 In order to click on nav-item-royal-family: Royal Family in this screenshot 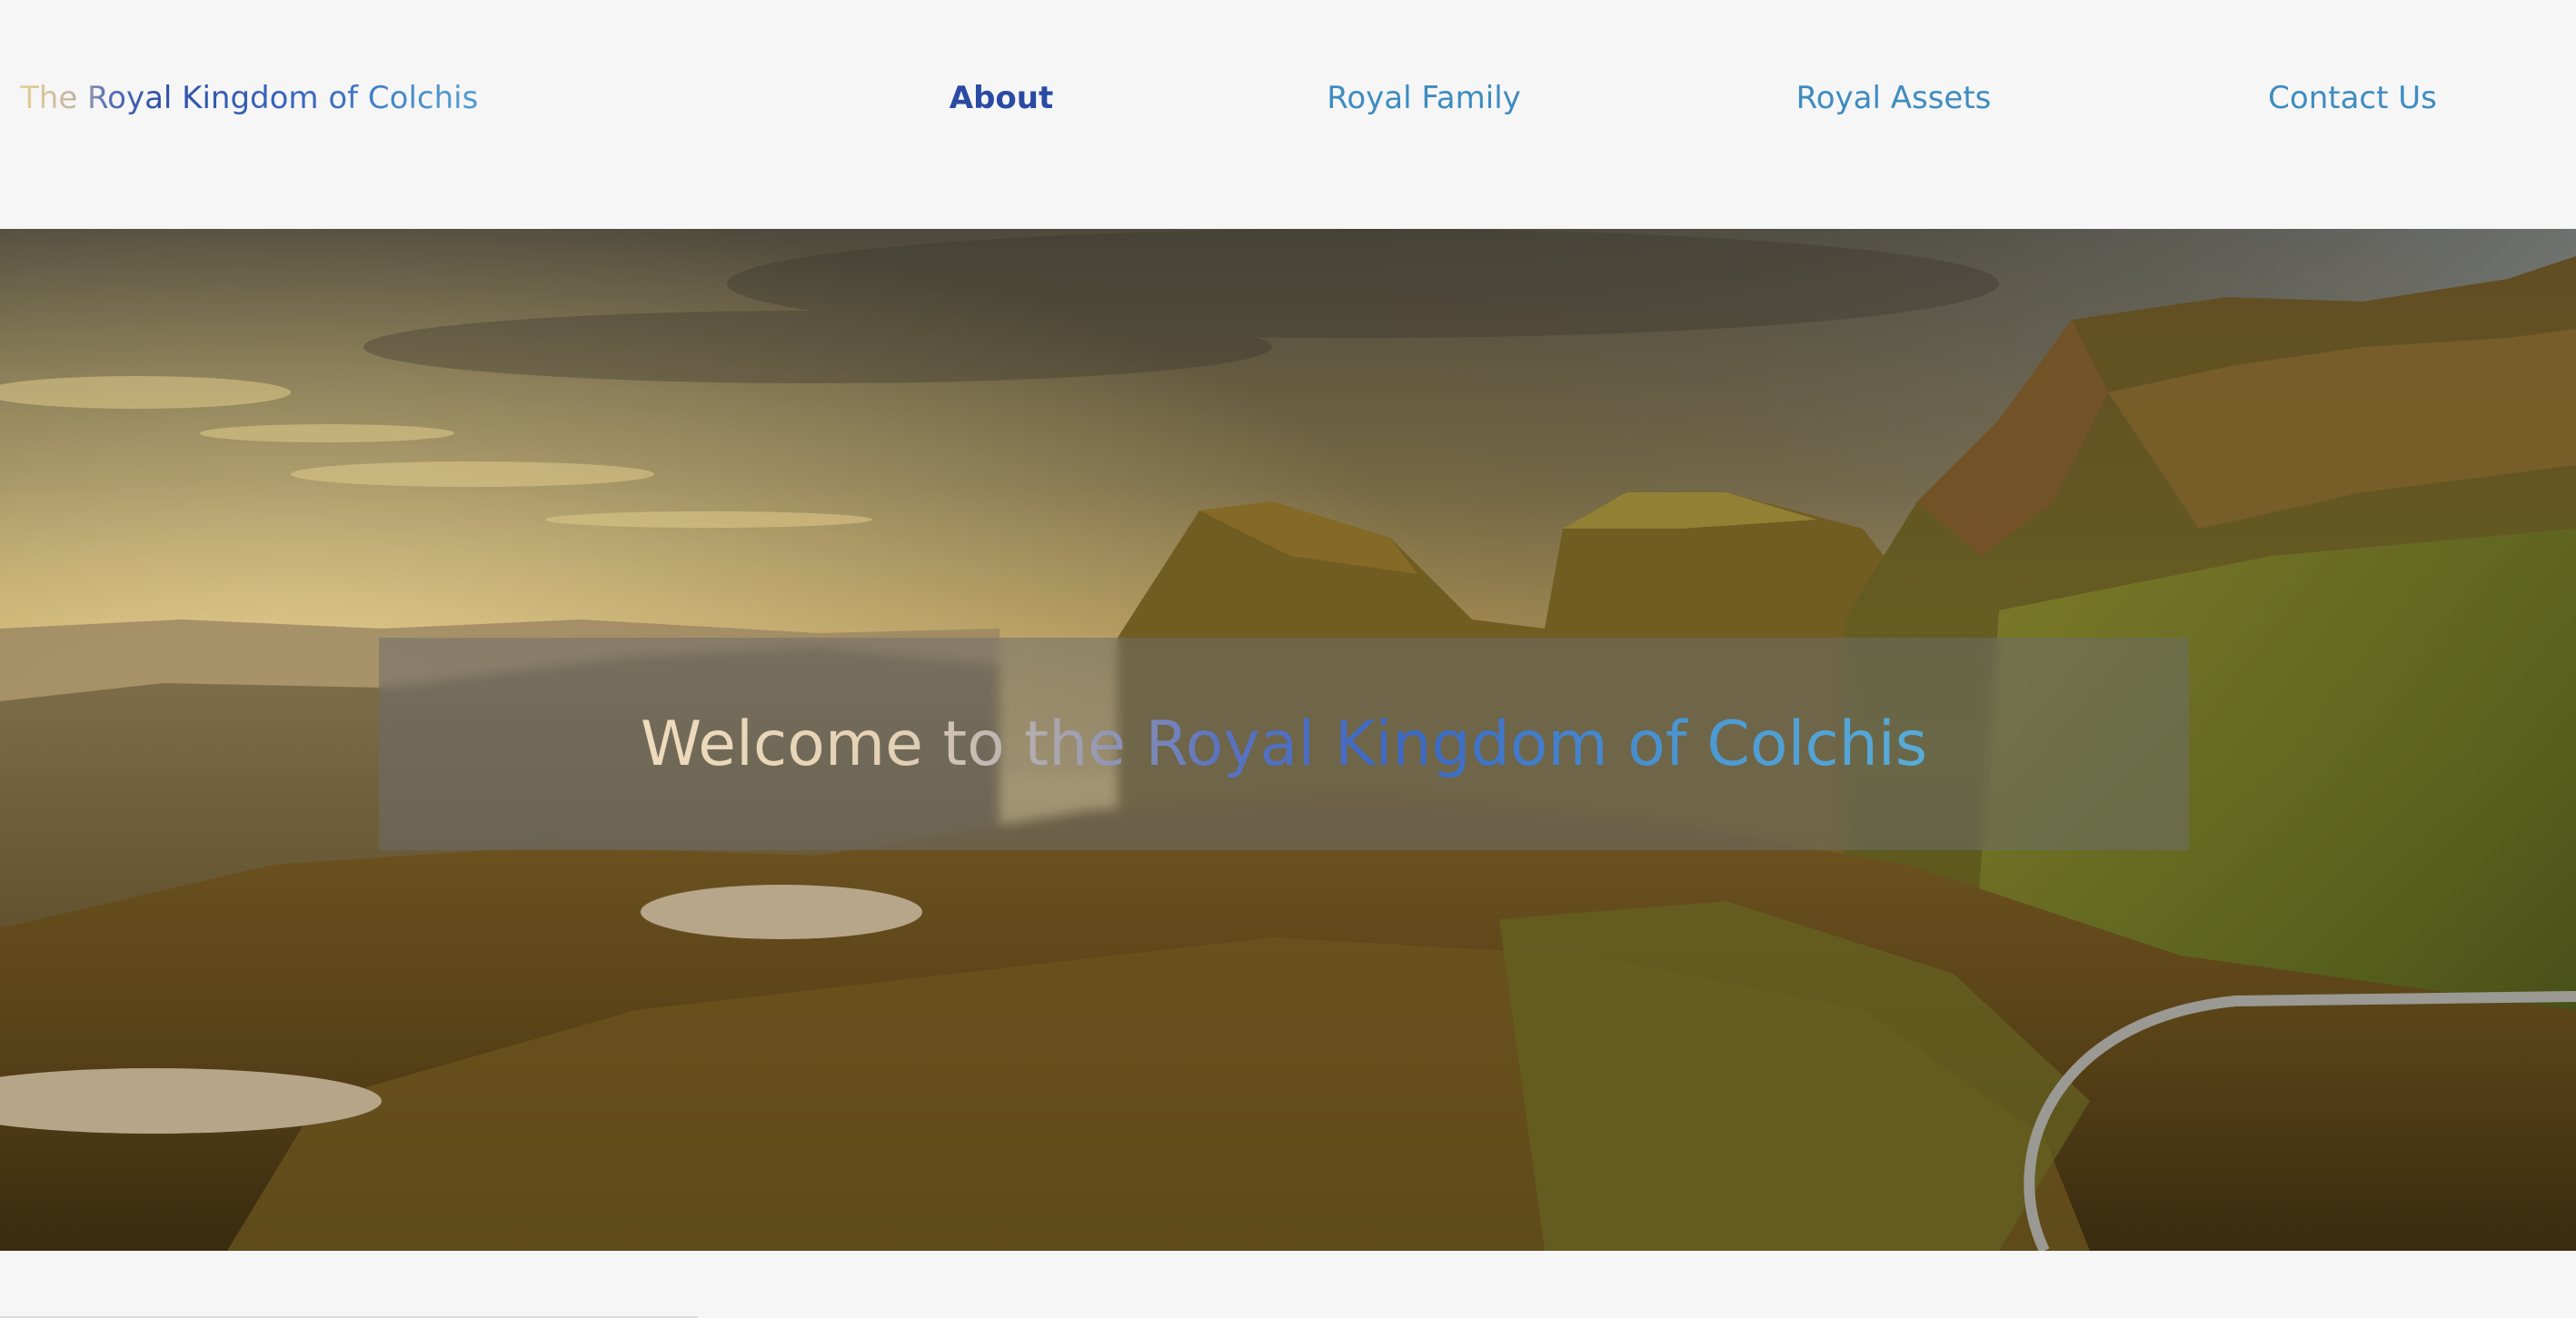, I will do `click(1424, 98)`.